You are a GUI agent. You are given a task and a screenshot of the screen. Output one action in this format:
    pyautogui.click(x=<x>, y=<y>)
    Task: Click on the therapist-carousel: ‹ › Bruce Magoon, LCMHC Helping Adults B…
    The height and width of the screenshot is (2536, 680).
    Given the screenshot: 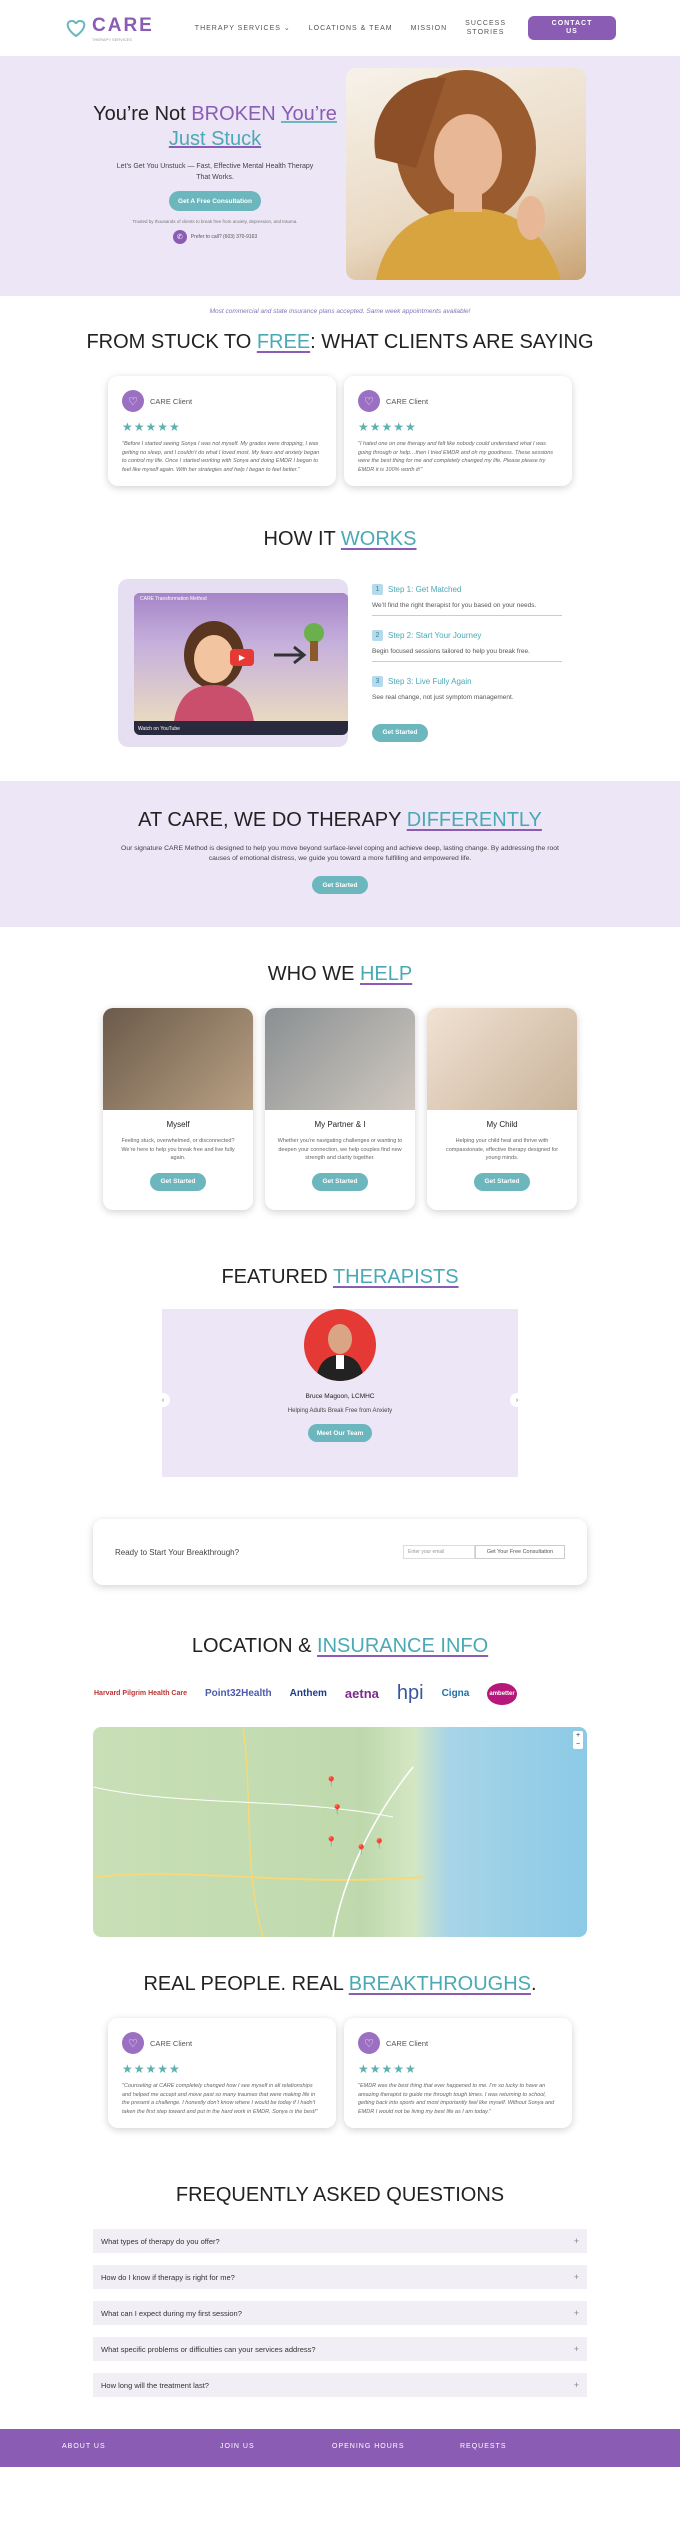 What is the action you would take?
    pyautogui.click(x=340, y=1393)
    